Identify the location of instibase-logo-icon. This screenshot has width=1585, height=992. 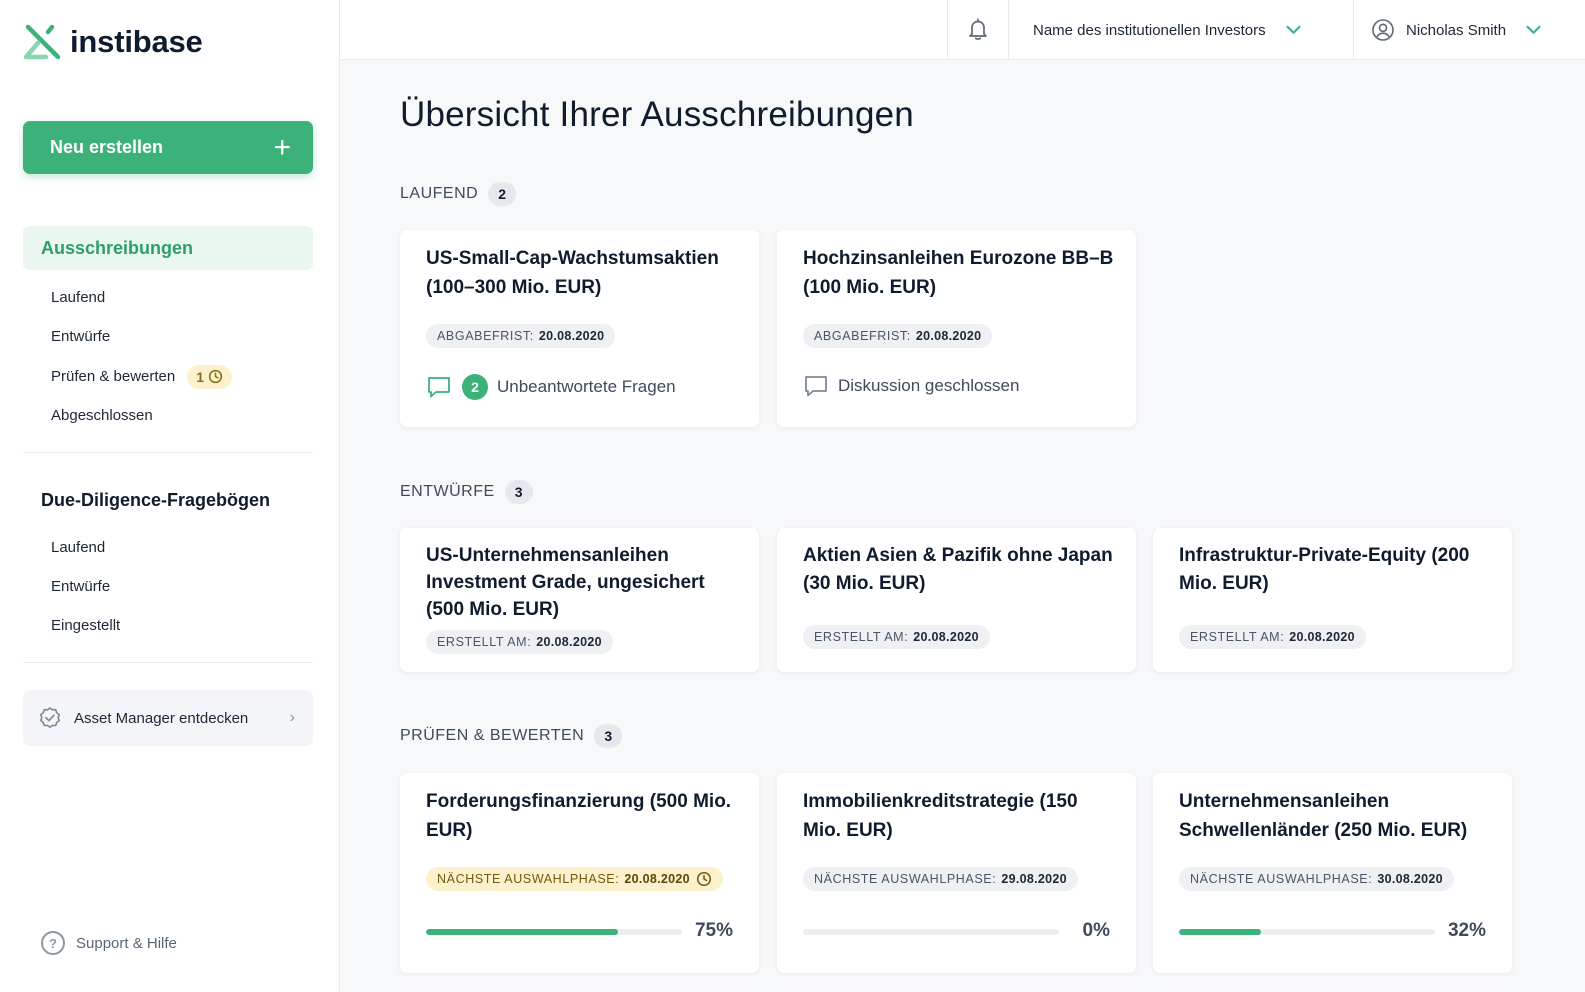
(42, 42).